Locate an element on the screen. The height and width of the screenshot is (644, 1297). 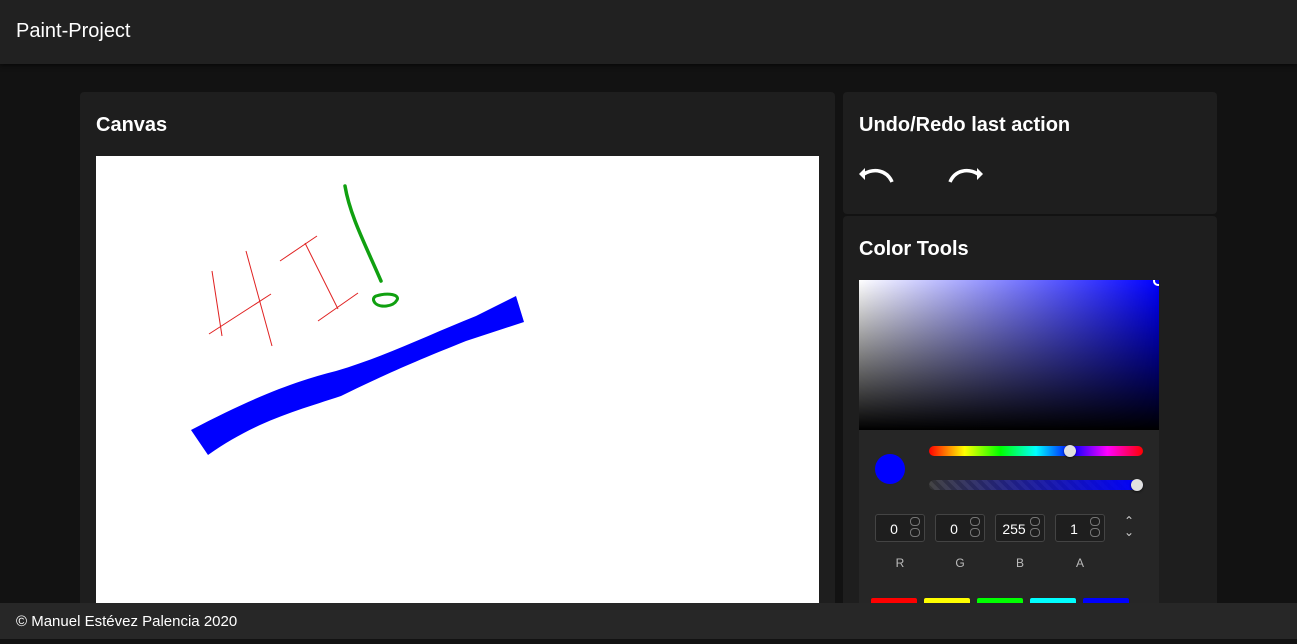
red-label: R is located at coordinates (900, 563).